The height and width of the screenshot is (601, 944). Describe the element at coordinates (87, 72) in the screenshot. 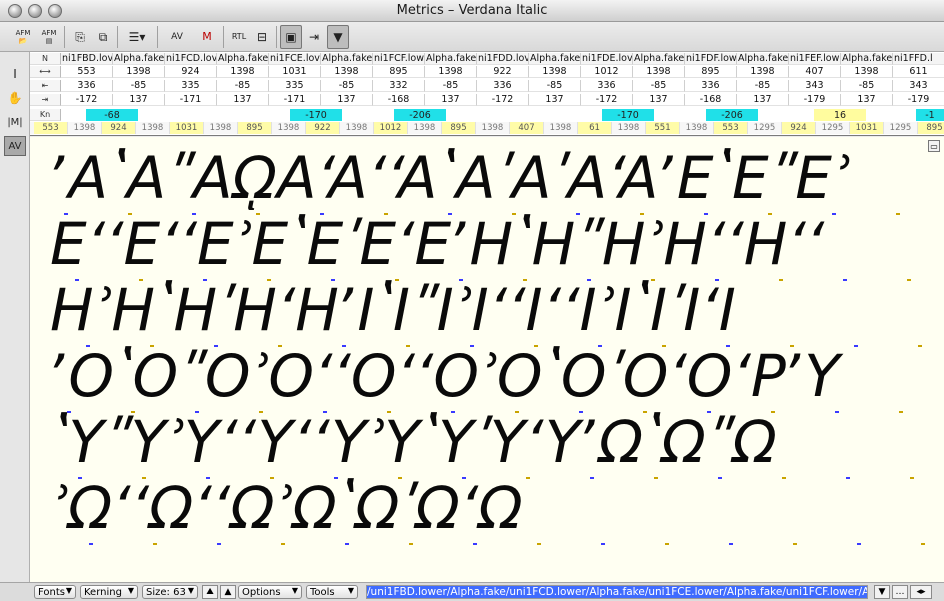

I see `metrics-advance-cell: 553` at that location.